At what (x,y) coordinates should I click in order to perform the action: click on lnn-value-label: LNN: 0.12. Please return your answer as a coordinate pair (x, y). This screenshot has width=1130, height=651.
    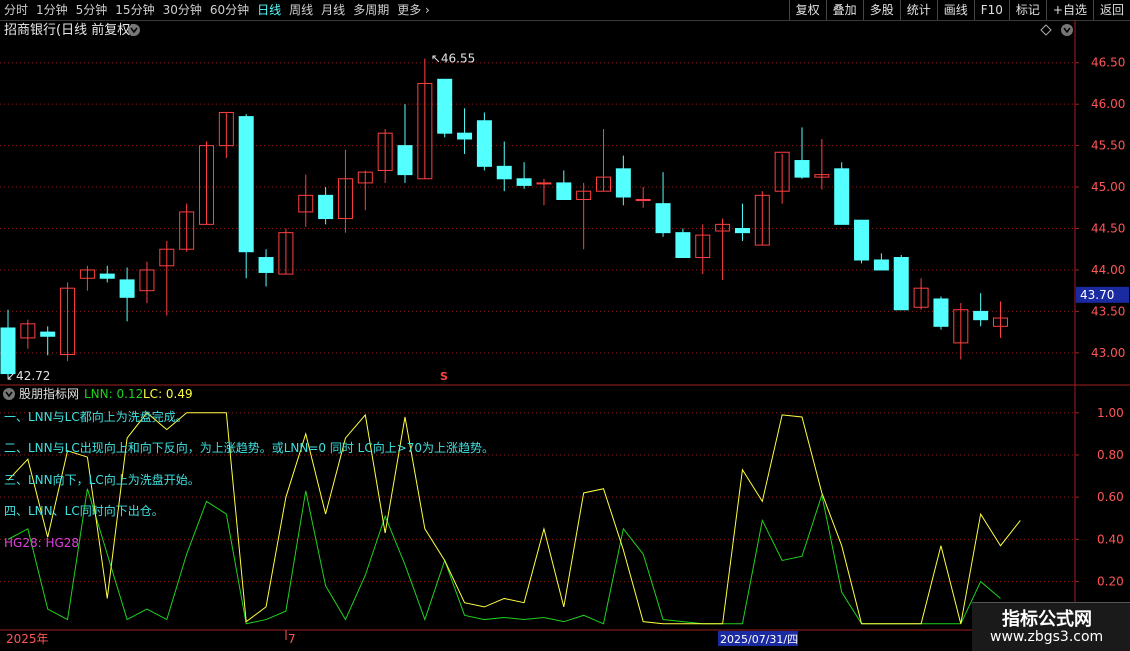
    Looking at the image, I should click on (113, 394).